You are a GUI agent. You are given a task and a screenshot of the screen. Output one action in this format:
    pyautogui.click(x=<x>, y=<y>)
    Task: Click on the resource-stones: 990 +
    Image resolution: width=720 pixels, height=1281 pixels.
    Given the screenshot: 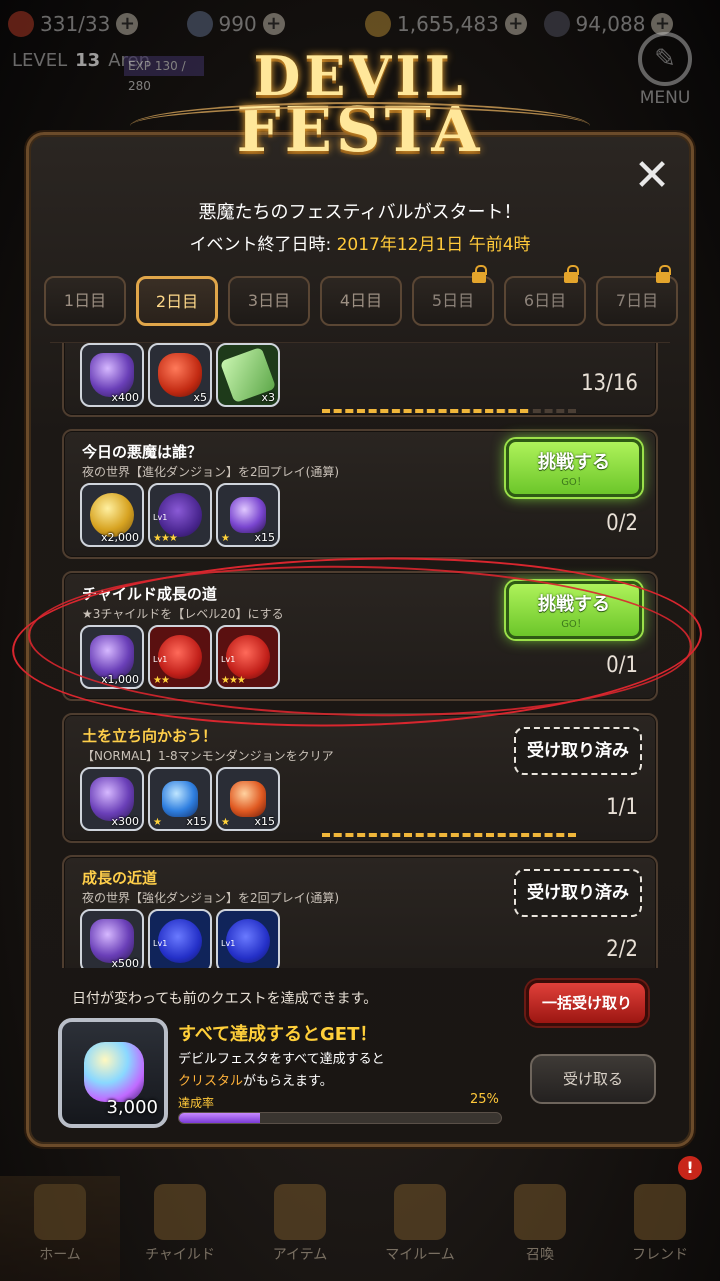 What is the action you would take?
    pyautogui.click(x=271, y=24)
    